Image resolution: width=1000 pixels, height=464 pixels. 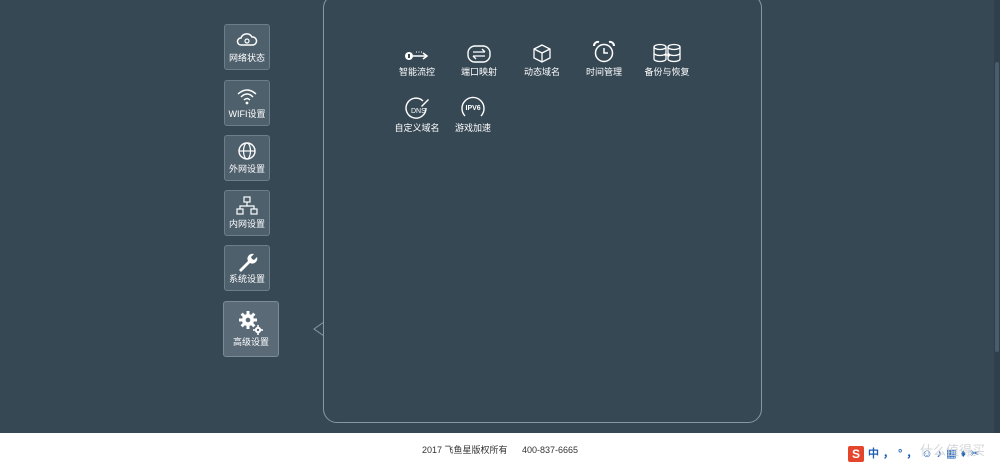 I want to click on tool-backup-restore: 备份与恢复, so click(x=667, y=58).